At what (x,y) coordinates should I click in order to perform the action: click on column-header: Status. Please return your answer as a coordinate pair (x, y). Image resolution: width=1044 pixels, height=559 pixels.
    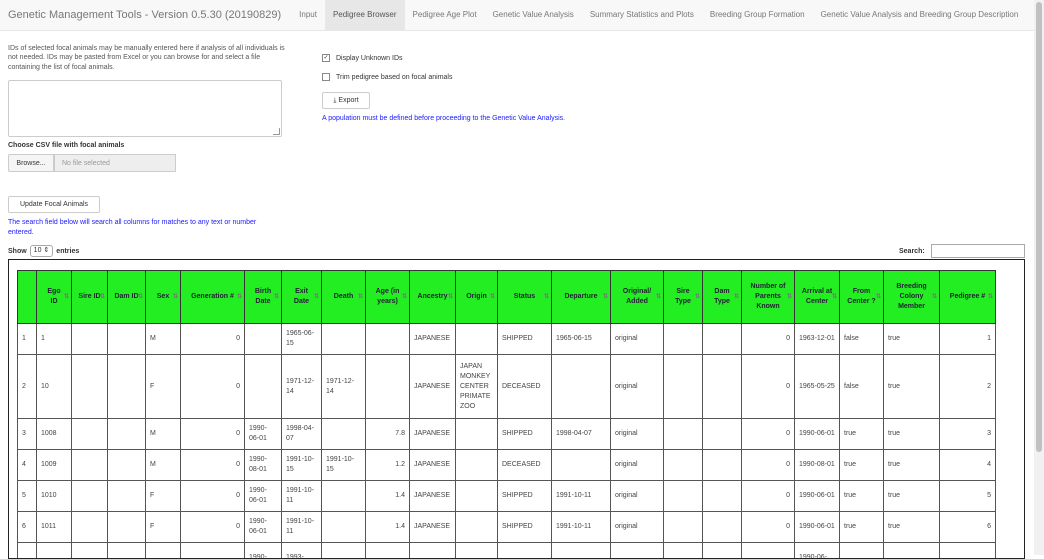
    Looking at the image, I should click on (525, 297).